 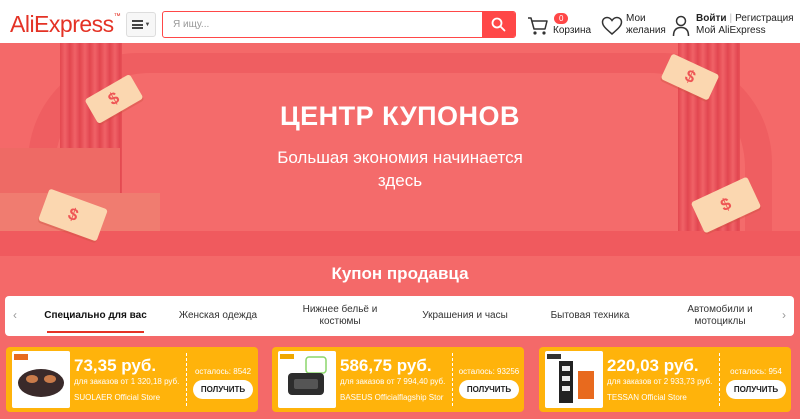 I want to click on wishlist-label: Мои желания, so click(x=651, y=25).